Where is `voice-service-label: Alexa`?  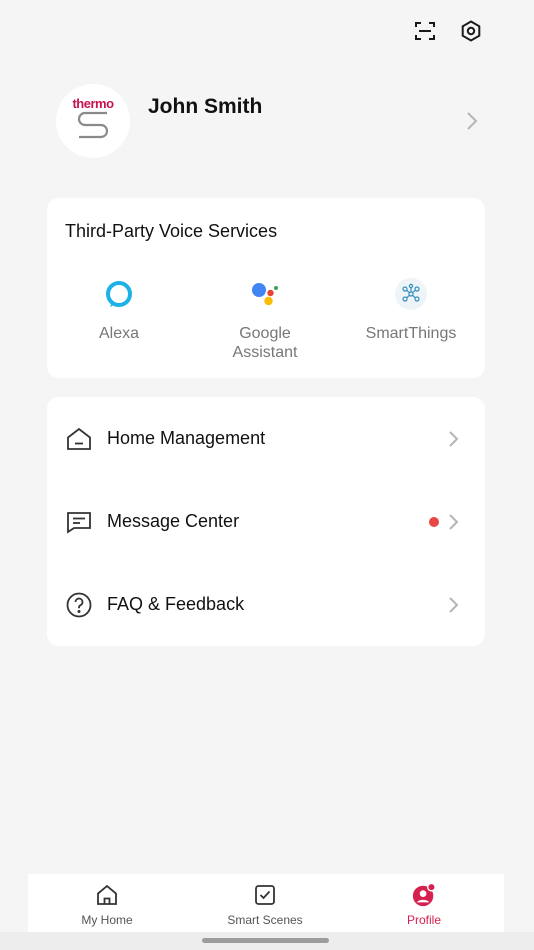
voice-service-label: Alexa is located at coordinates (119, 333).